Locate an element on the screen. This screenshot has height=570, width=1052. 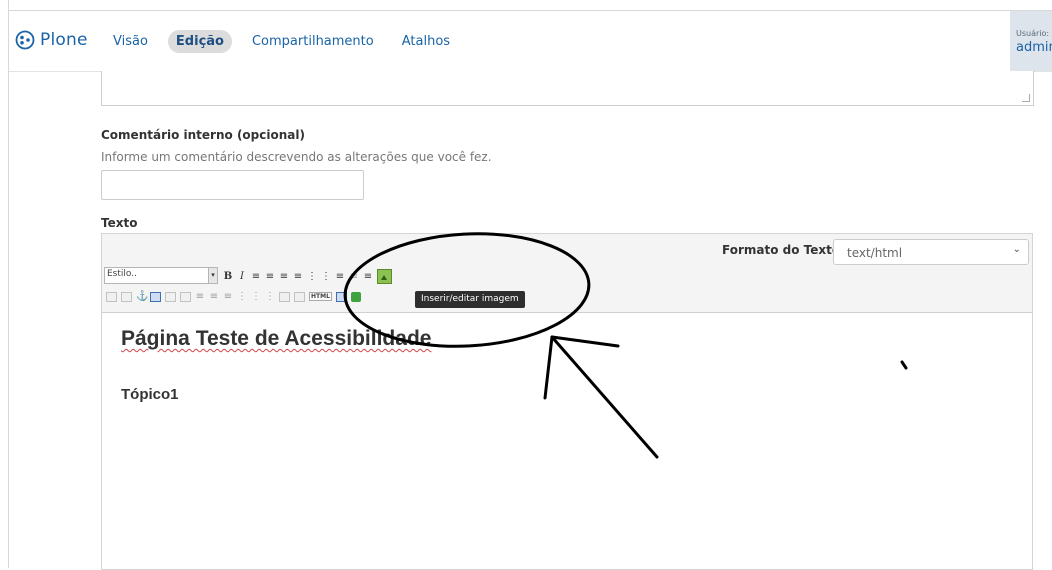
table-icon is located at coordinates (170, 296).